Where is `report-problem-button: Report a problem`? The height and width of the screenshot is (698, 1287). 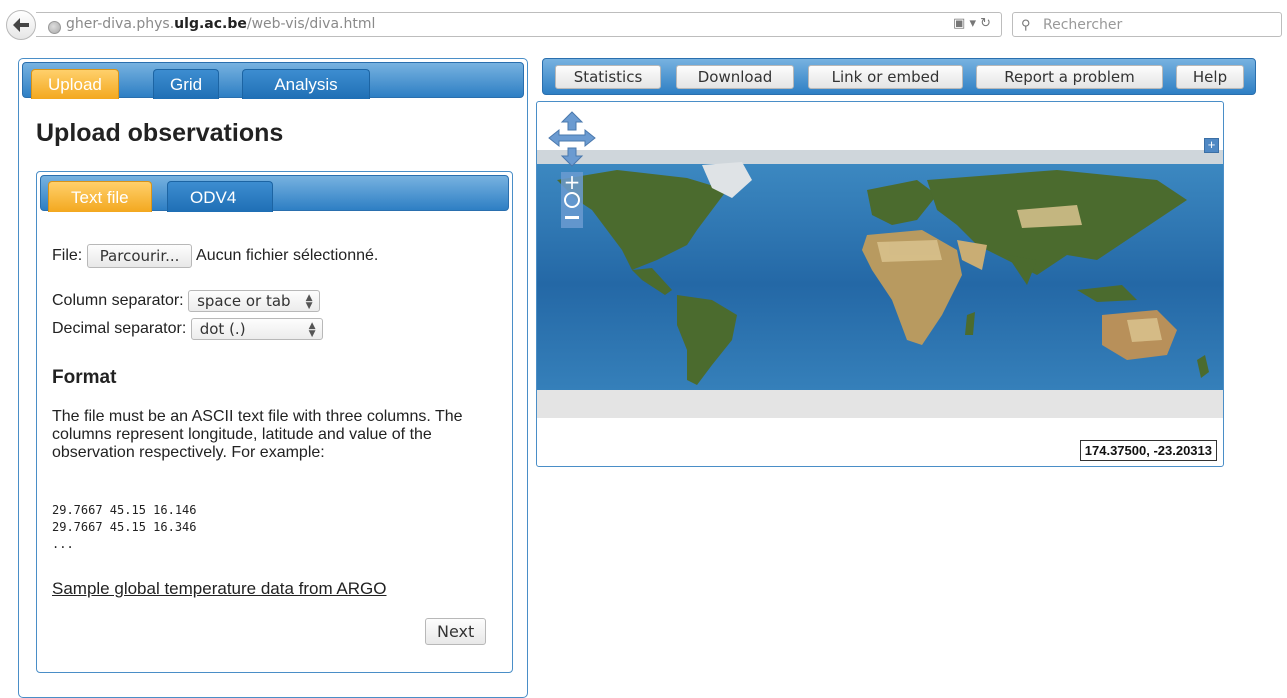 report-problem-button: Report a problem is located at coordinates (1069, 77).